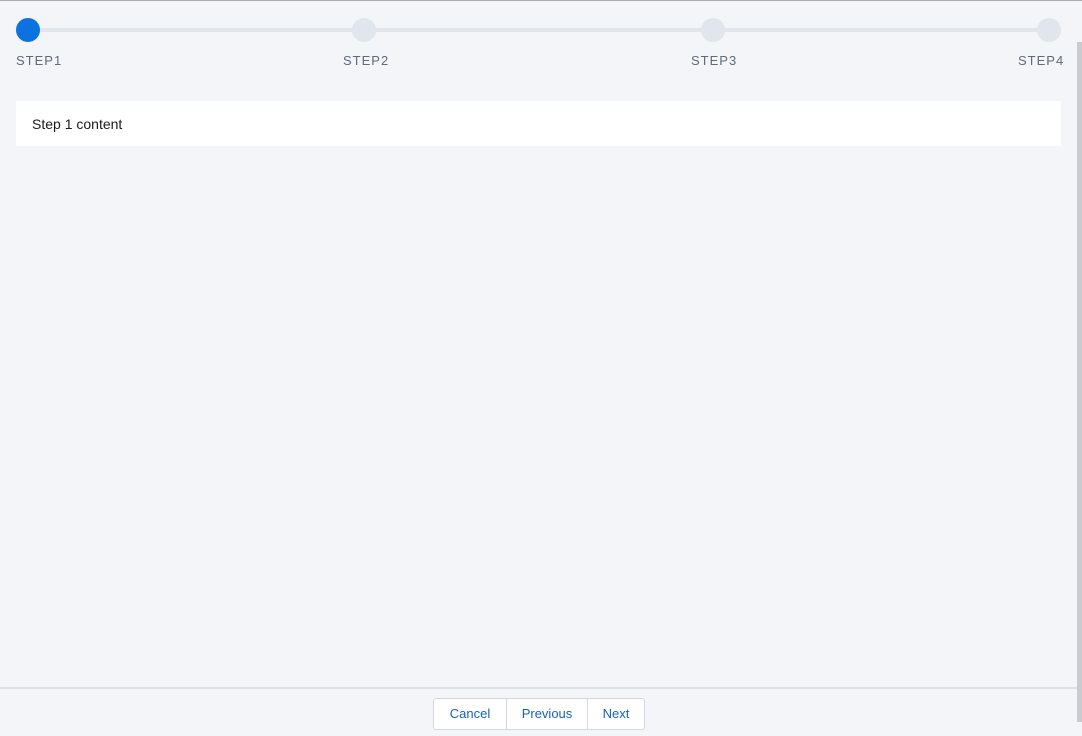  I want to click on wizard-footer: Cancel Previous Next, so click(538, 711).